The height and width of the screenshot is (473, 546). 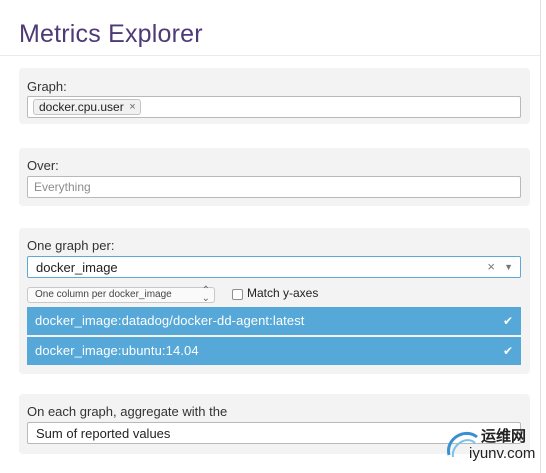 What do you see at coordinates (43, 165) in the screenshot?
I see `over-label: Over:` at bounding box center [43, 165].